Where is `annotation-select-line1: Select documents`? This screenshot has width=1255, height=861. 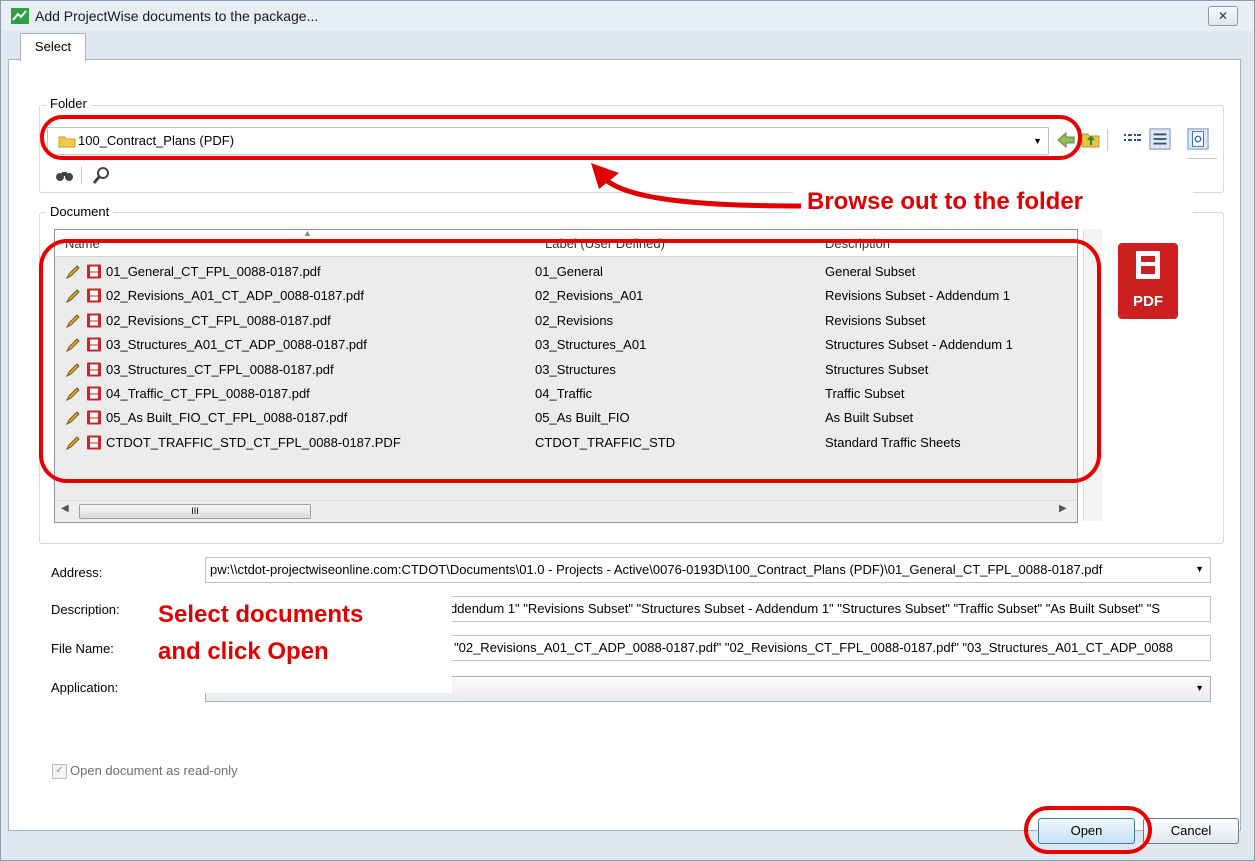
annotation-select-line1: Select documents is located at coordinates (261, 614).